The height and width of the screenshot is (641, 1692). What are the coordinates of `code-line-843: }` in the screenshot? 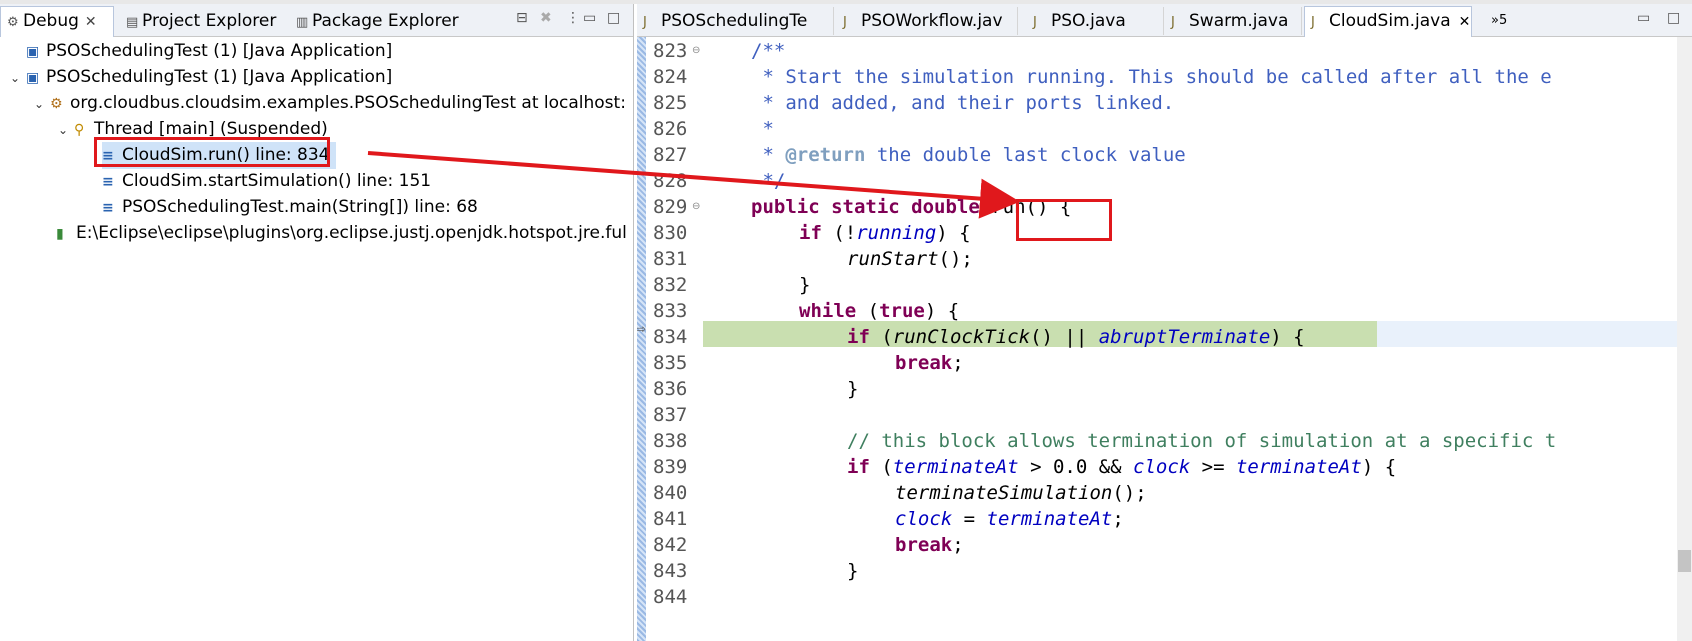 It's located at (853, 571).